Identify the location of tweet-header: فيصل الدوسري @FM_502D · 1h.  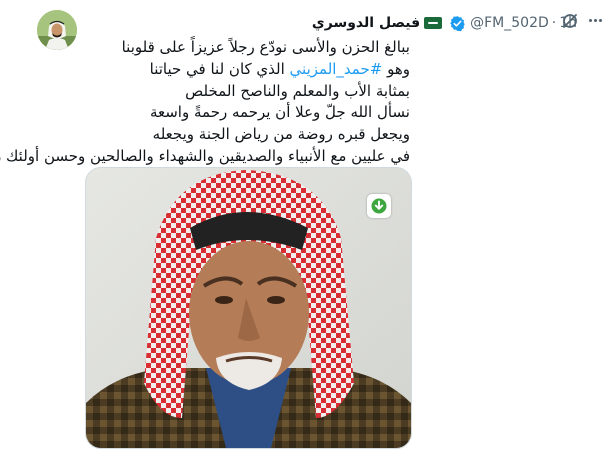
(444, 23).